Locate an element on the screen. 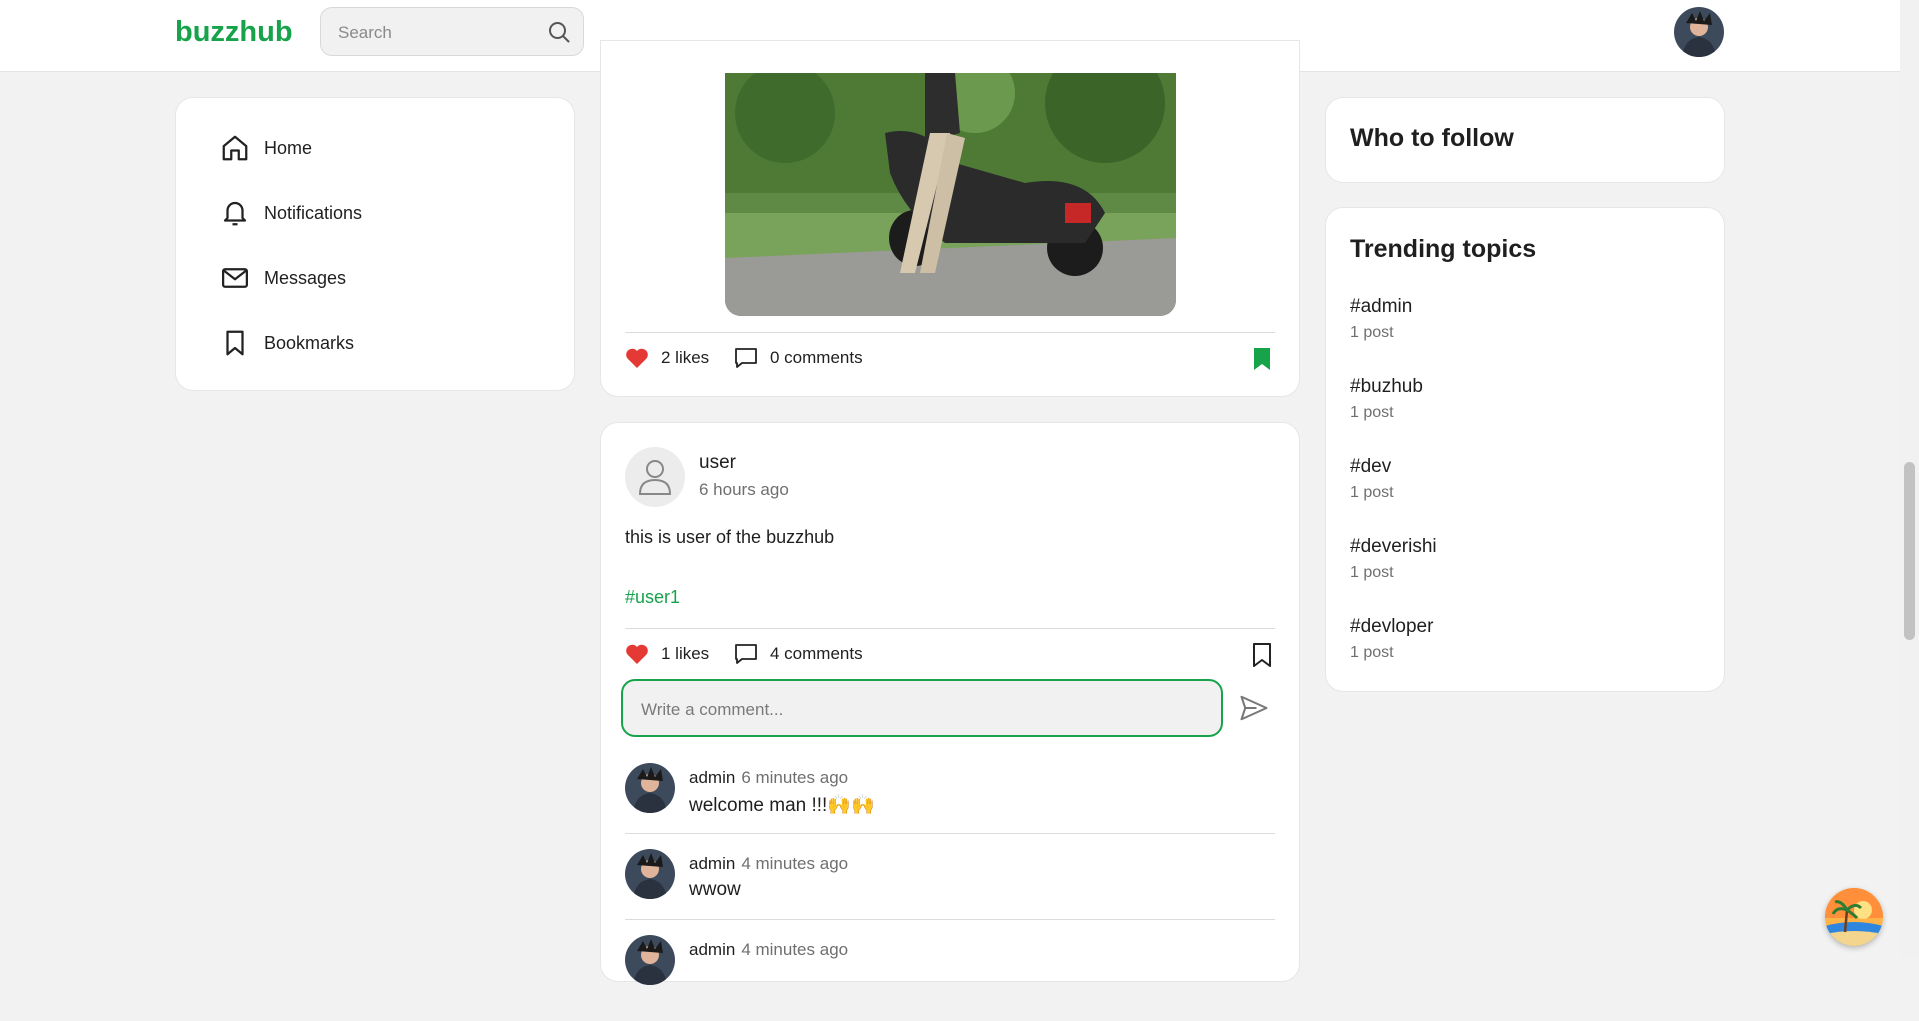 Image resolution: width=1919 pixels, height=1021 pixels. bookmark-filled-icon is located at coordinates (1262, 359).